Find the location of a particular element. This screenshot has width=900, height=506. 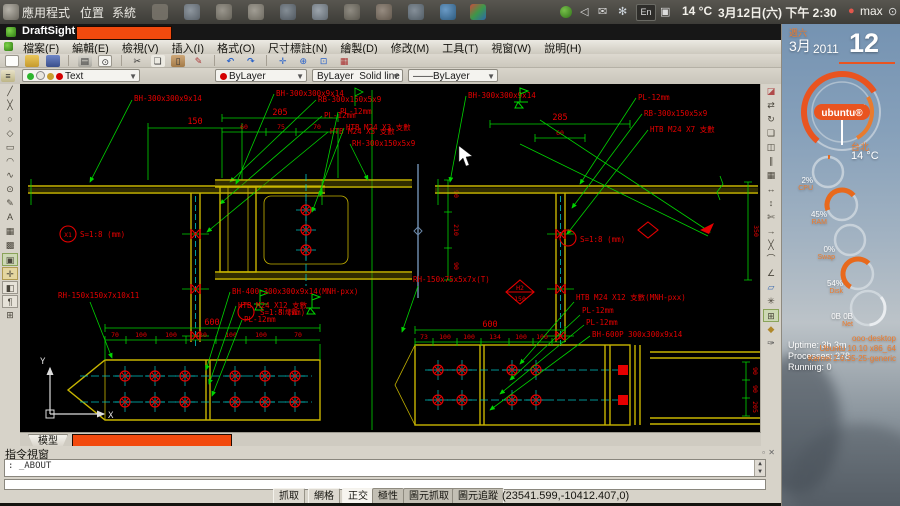

mirror-tool-icon: ◫ is located at coordinates (771, 147).